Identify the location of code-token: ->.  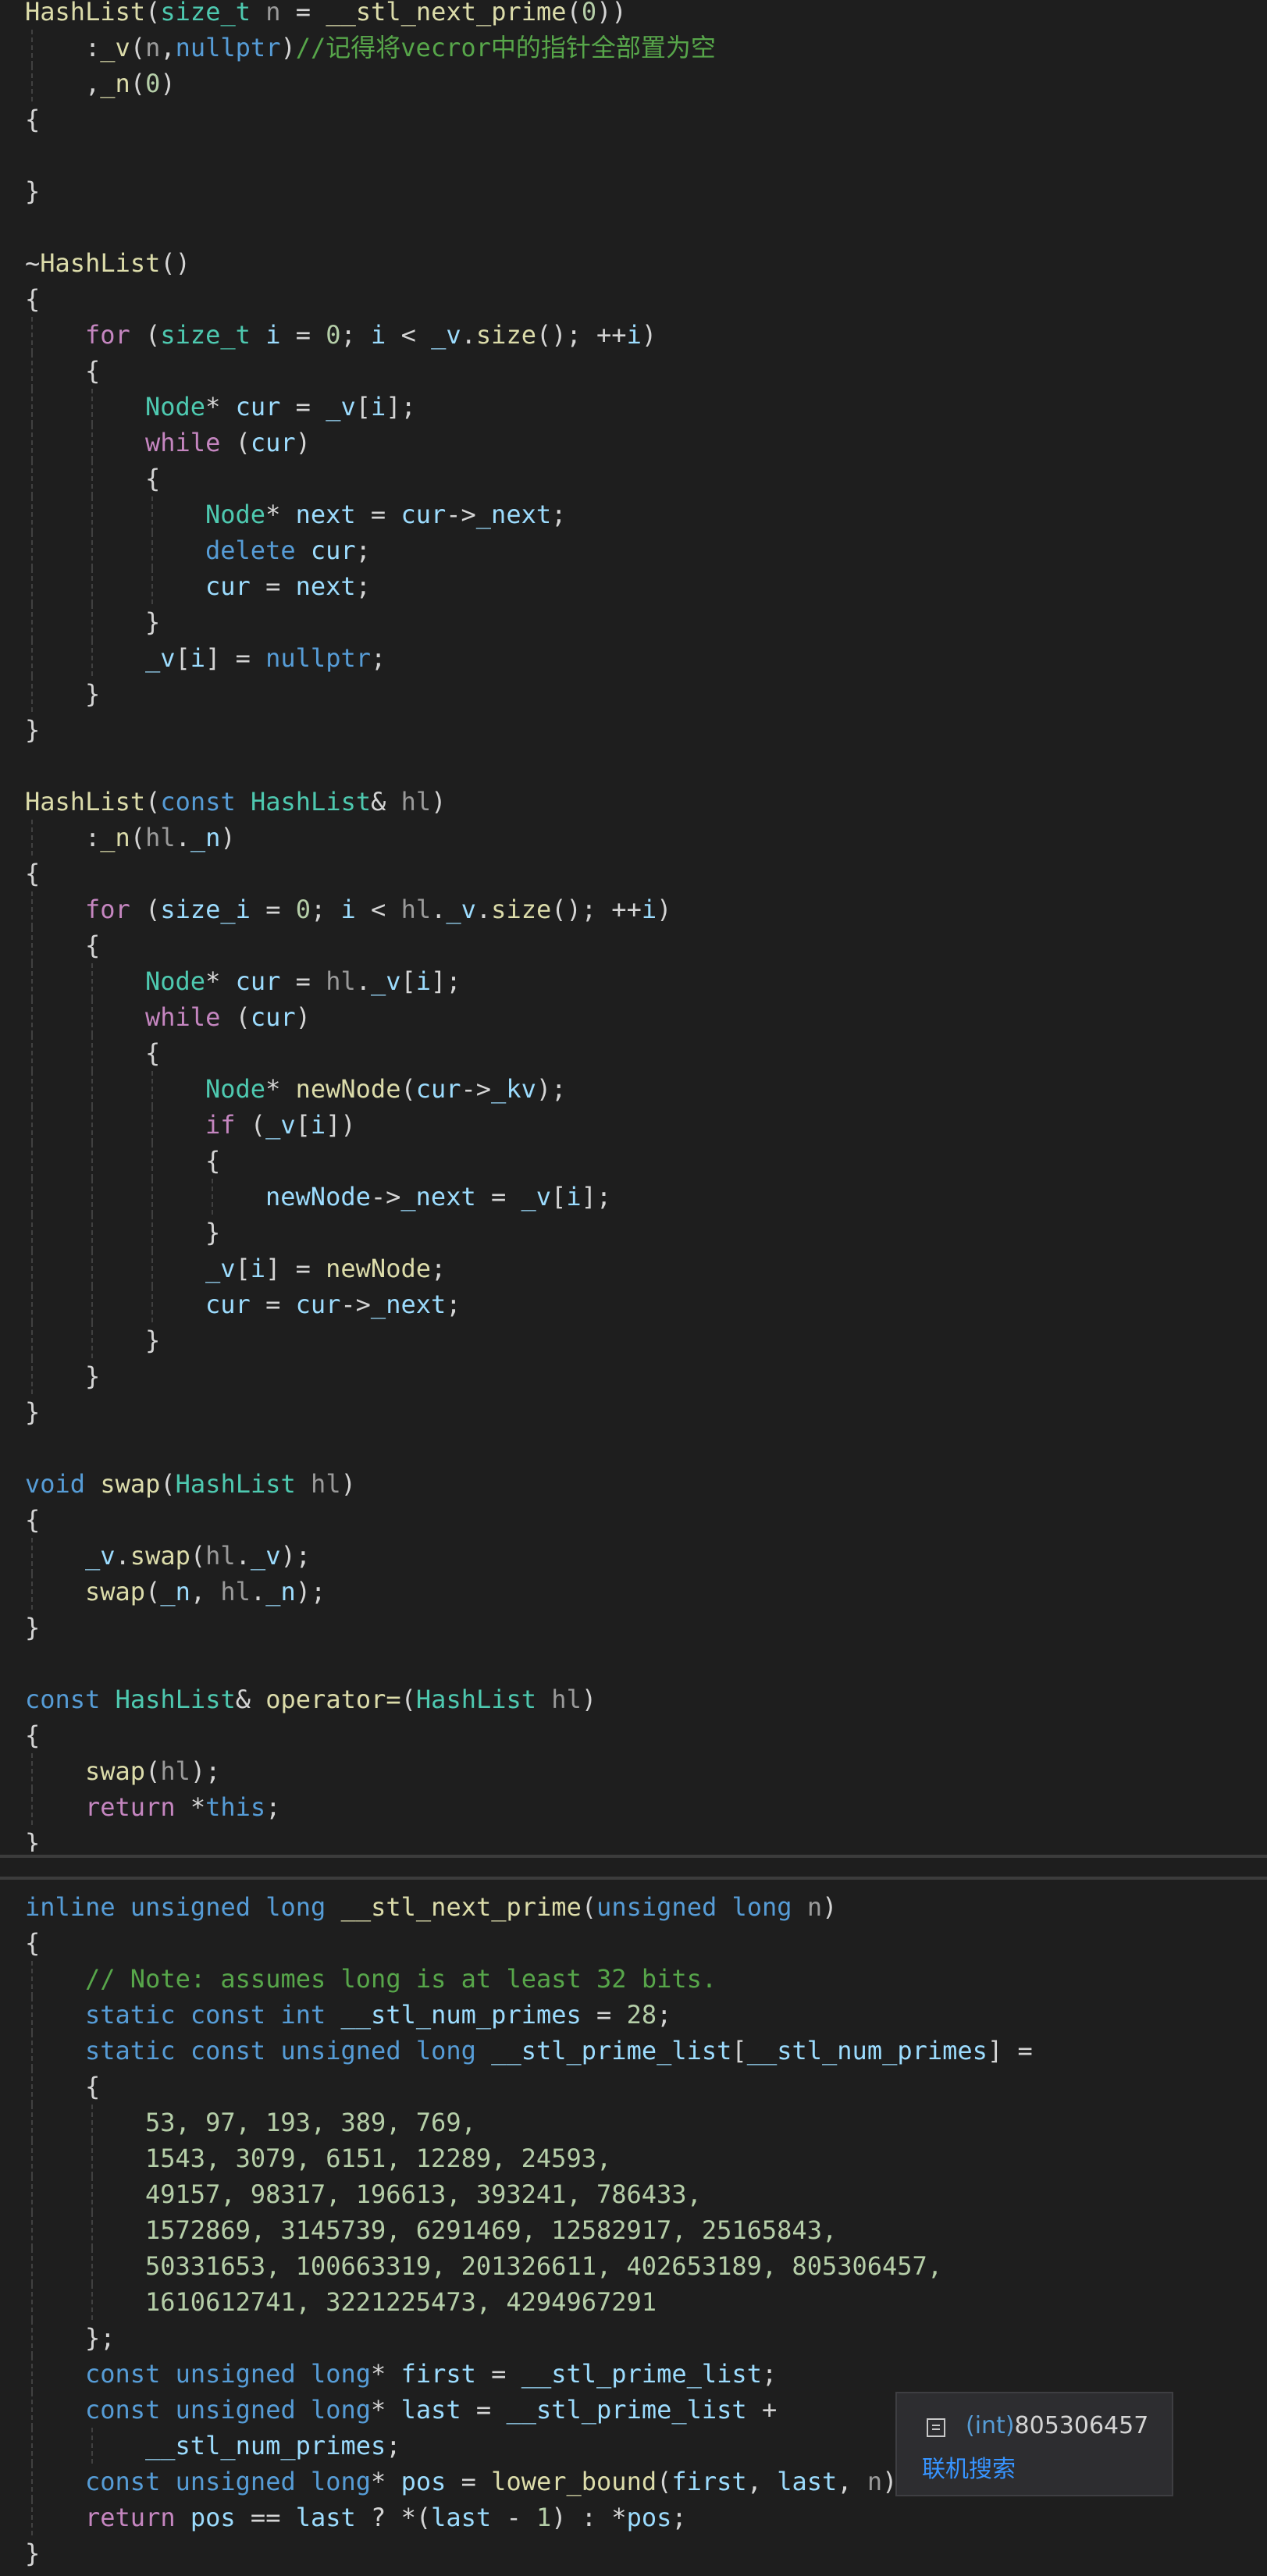
(476, 1089).